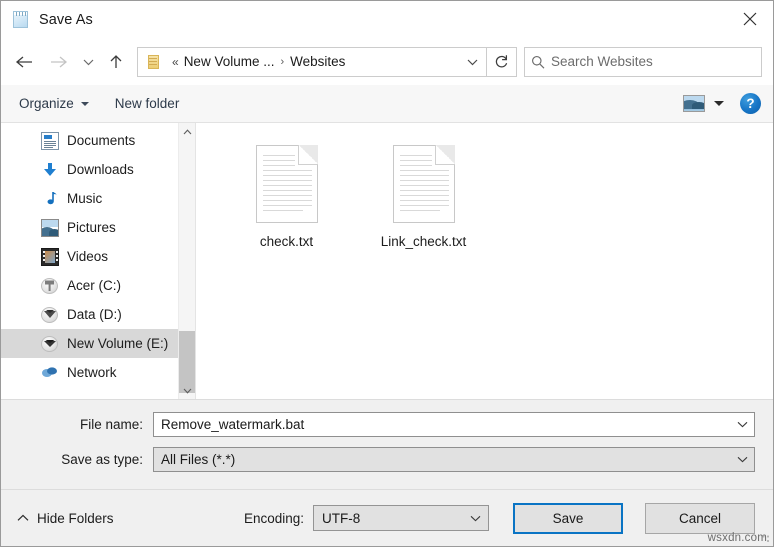  I want to click on sidebar-item-data-d: Data (D:), so click(98, 314).